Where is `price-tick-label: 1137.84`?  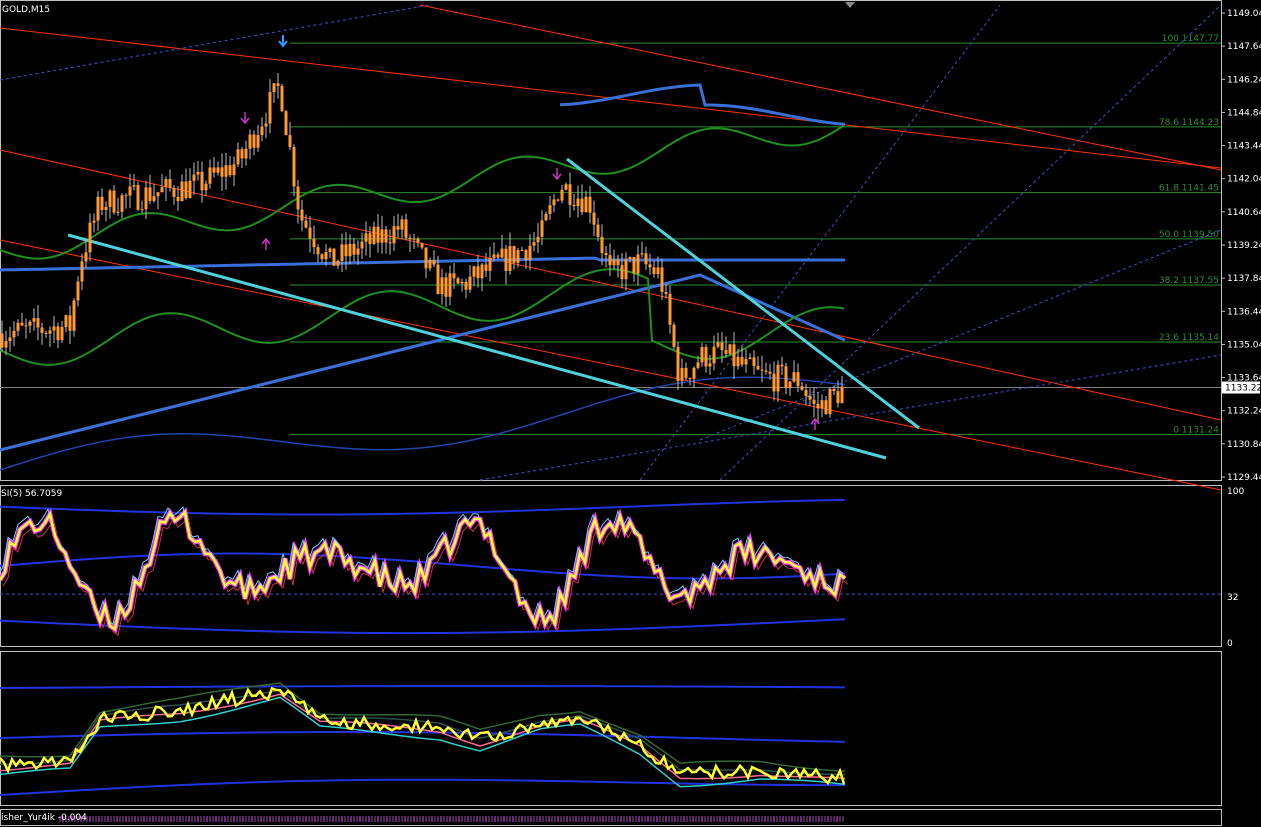 price-tick-label: 1137.84 is located at coordinates (1244, 279).